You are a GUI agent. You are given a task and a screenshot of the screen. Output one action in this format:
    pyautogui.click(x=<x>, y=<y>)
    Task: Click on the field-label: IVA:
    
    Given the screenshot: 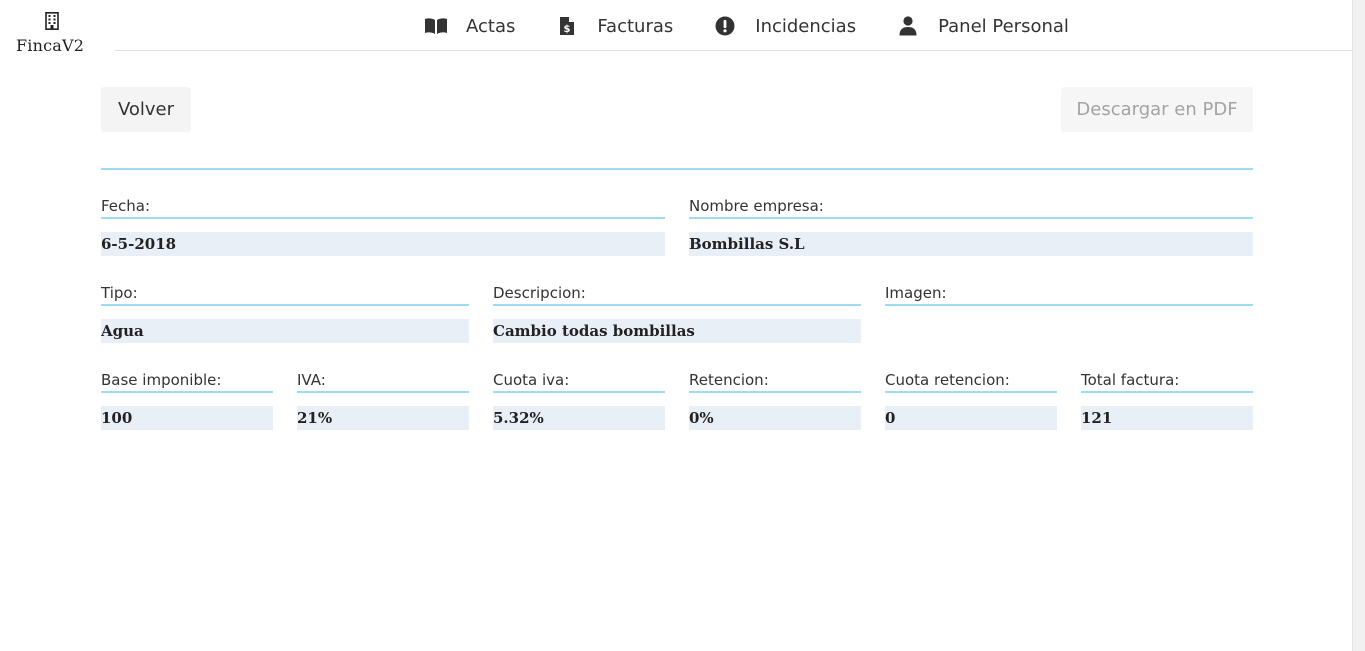 What is the action you would take?
    pyautogui.click(x=383, y=381)
    